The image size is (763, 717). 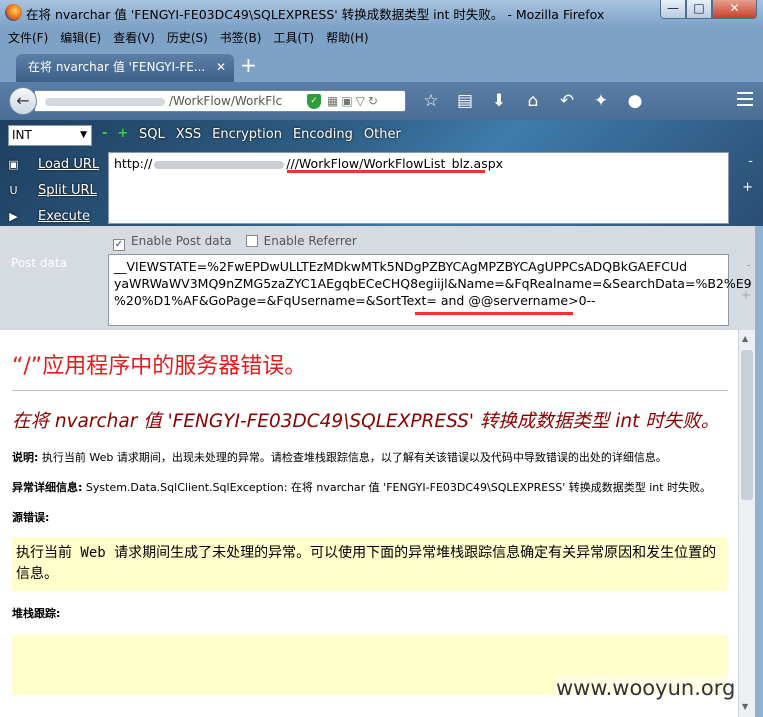 What do you see at coordinates (465, 101) in the screenshot?
I see `reader-icon: ▤` at bounding box center [465, 101].